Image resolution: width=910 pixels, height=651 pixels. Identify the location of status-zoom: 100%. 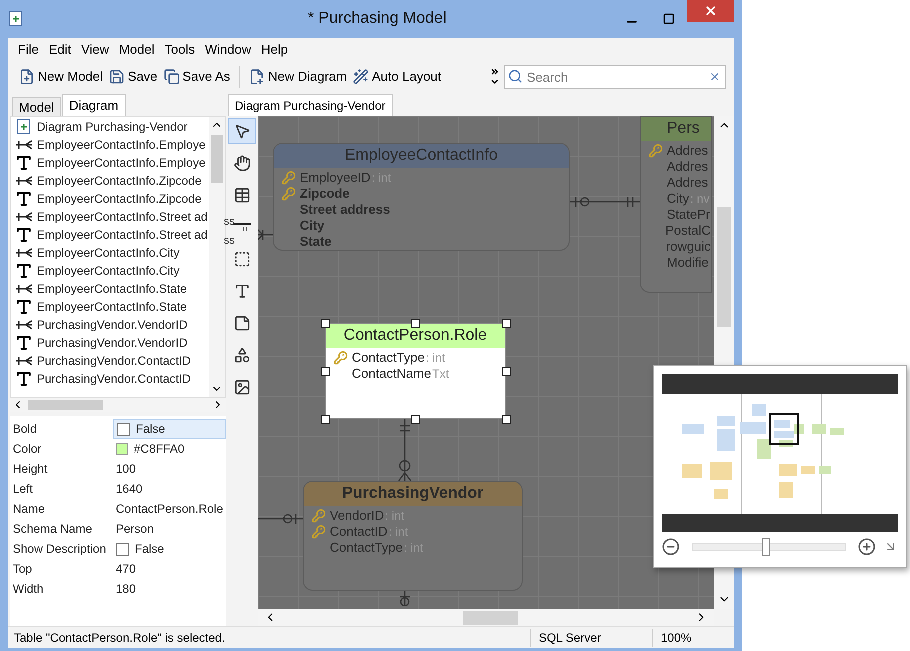
(693, 637).